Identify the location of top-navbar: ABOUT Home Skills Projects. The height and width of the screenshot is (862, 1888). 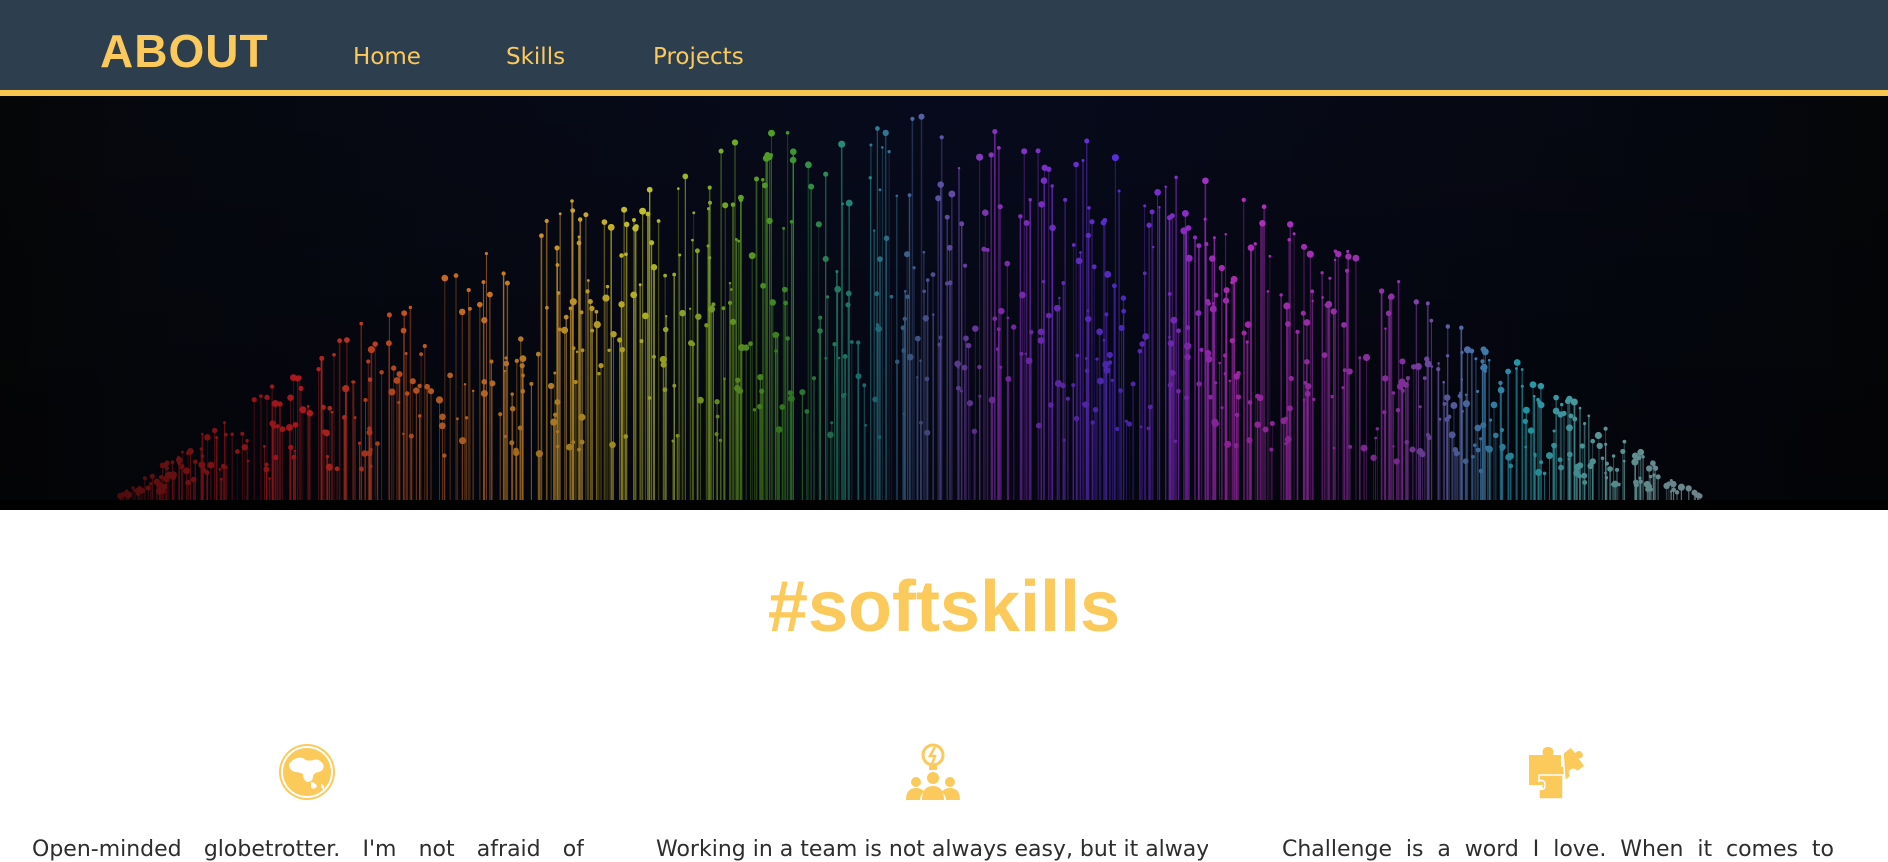
(944, 48).